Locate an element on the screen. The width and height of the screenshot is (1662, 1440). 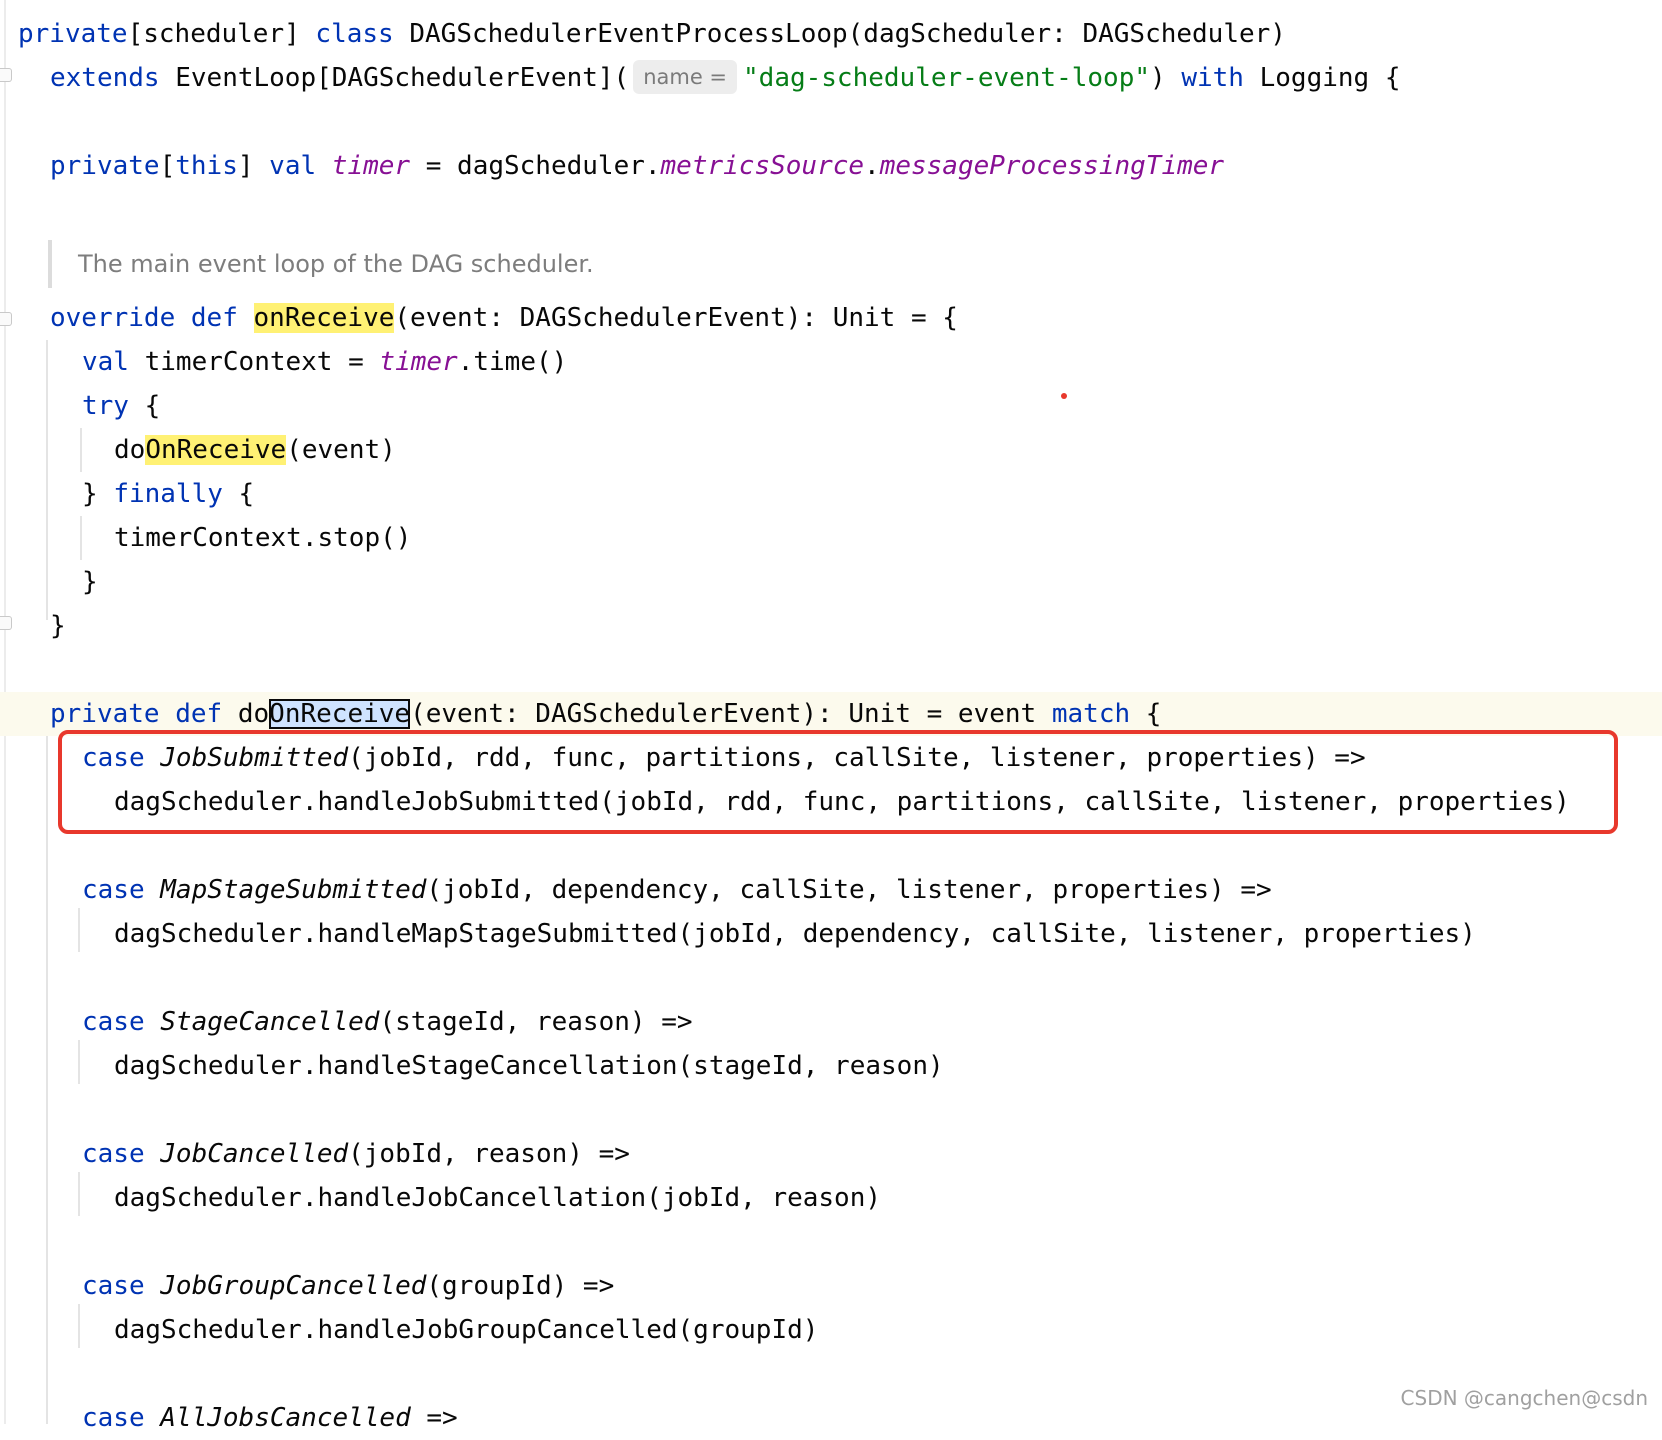
case-line: case StageCancelled(stageId, reason) => is located at coordinates (387, 1022).